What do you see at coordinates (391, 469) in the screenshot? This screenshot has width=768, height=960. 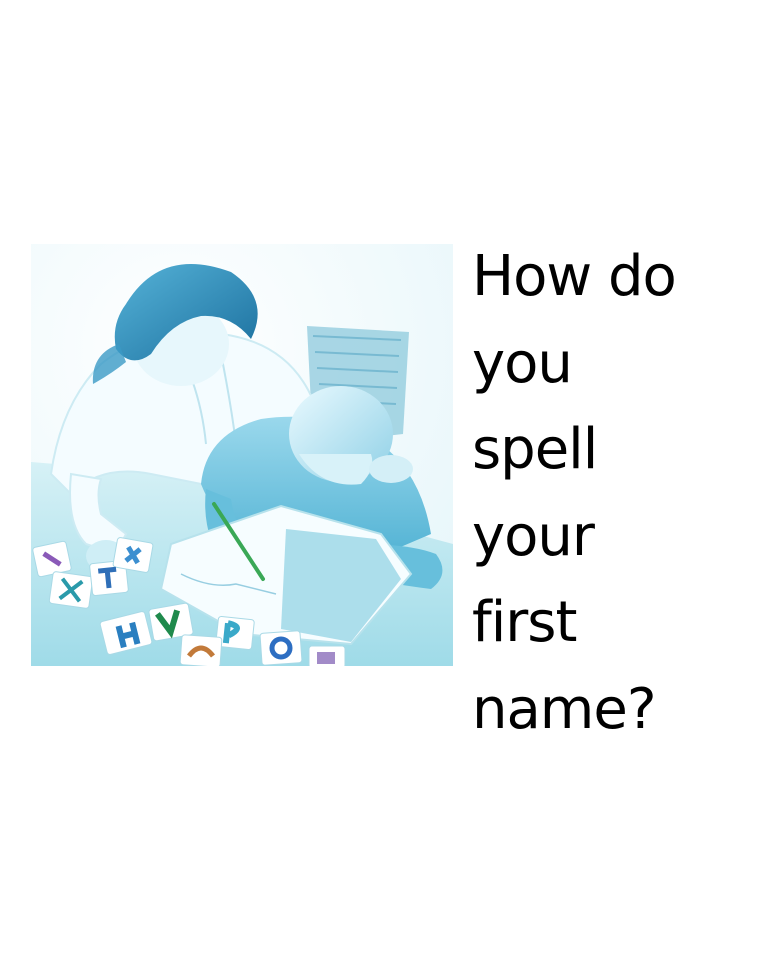 I see `teacher-hand-shoulder` at bounding box center [391, 469].